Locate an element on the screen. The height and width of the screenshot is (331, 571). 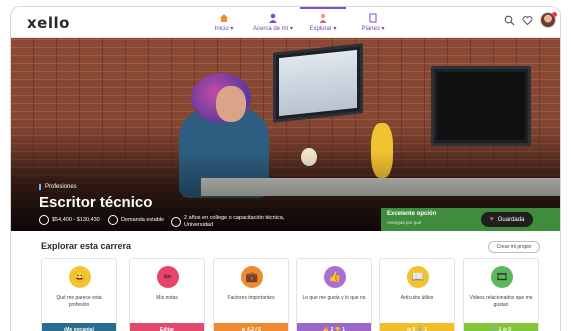
heart-icon: ♥ is located at coordinates (491, 219).